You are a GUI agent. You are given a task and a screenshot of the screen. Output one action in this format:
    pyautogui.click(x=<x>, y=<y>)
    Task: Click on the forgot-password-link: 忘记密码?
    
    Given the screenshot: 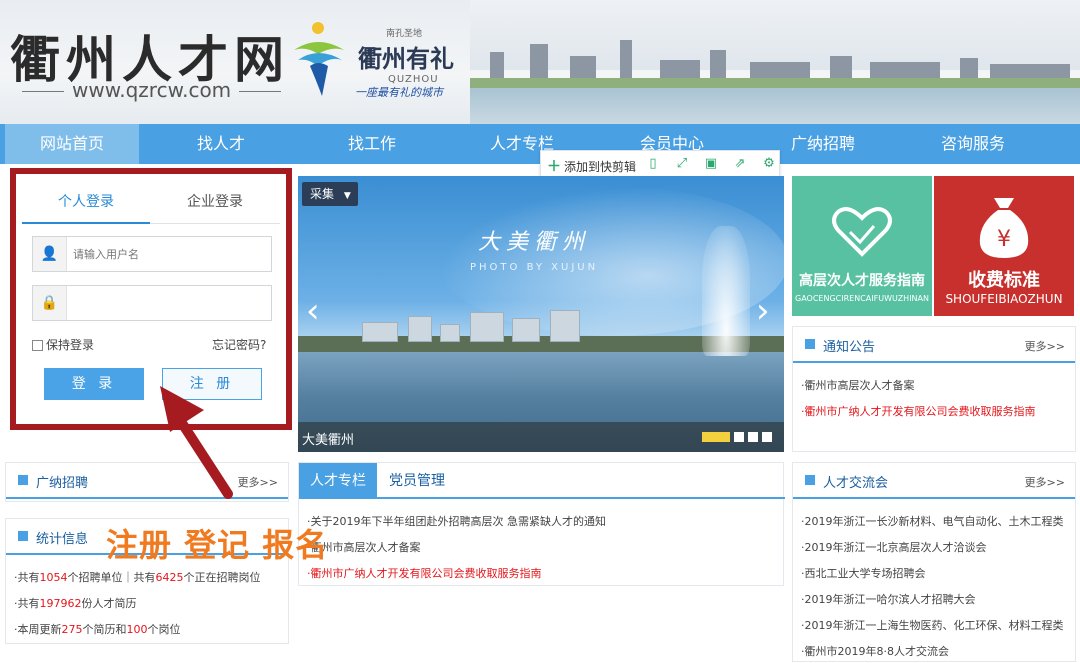 What is the action you would take?
    pyautogui.click(x=239, y=344)
    